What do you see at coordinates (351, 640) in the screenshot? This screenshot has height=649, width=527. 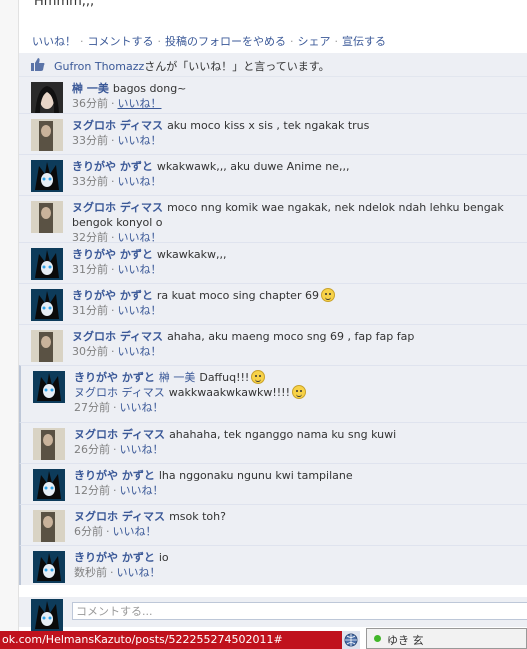 I see `globe-icon` at bounding box center [351, 640].